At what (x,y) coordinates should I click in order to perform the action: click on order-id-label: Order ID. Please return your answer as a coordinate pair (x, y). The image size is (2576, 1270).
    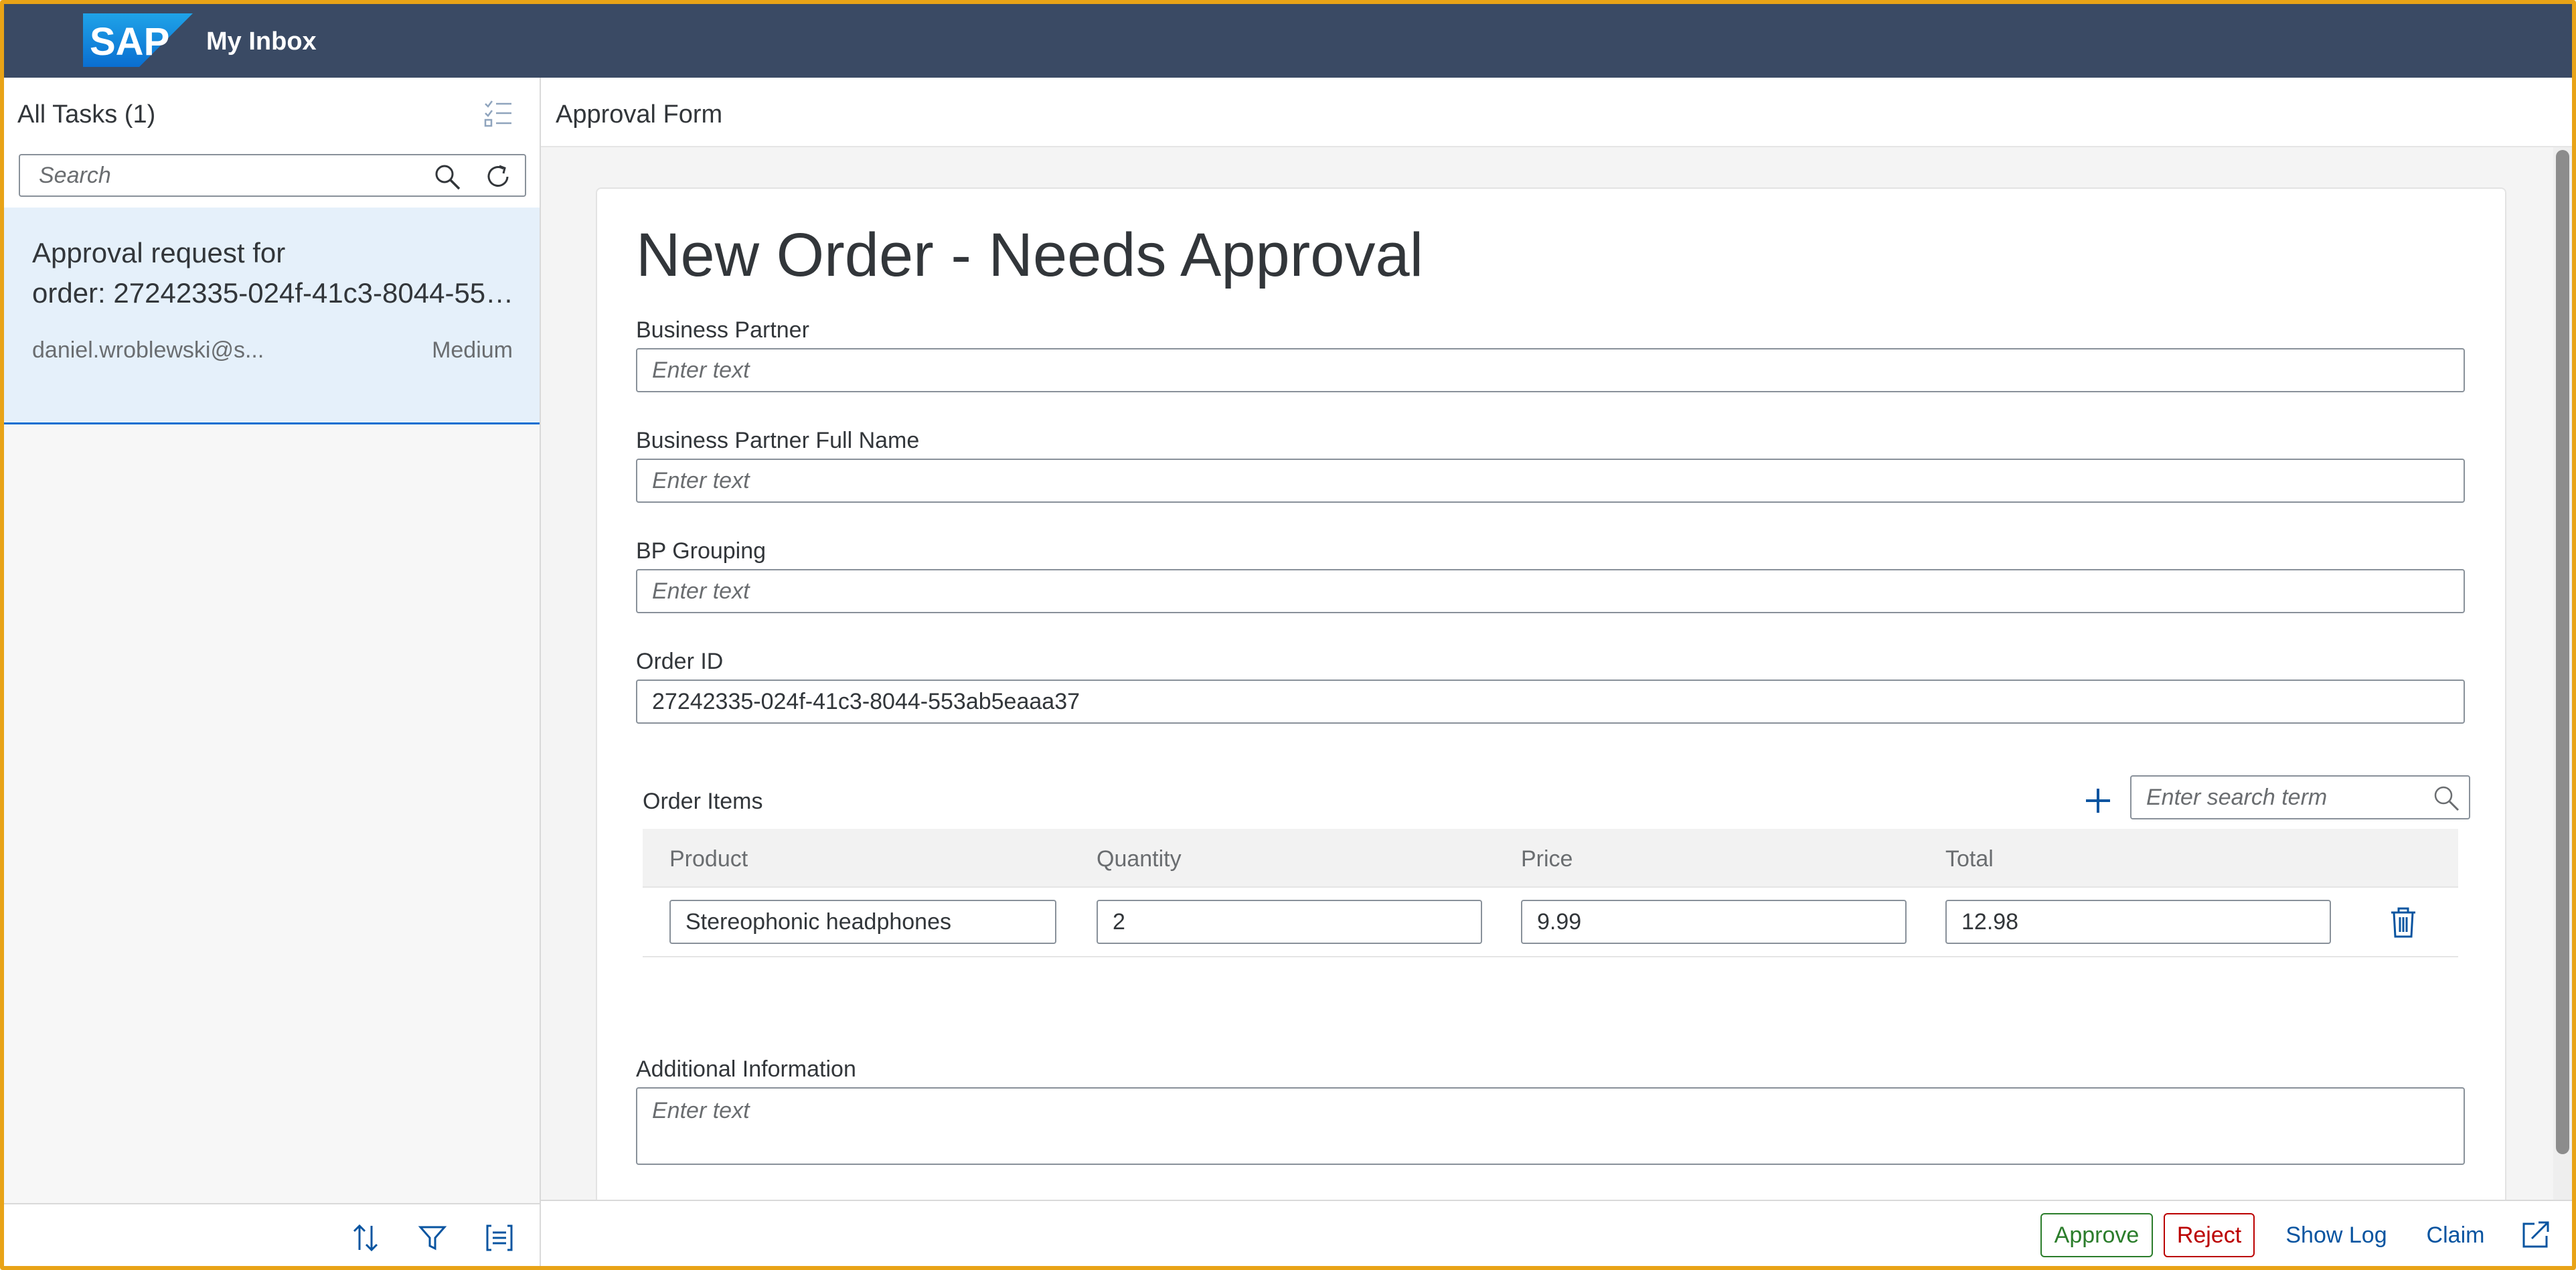
    Looking at the image, I should click on (680, 661).